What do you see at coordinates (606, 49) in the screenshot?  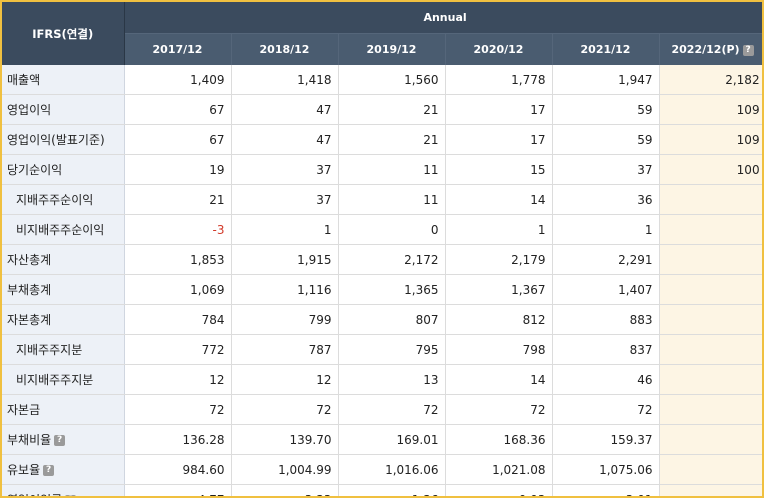 I see `year-header-4: 2021/12` at bounding box center [606, 49].